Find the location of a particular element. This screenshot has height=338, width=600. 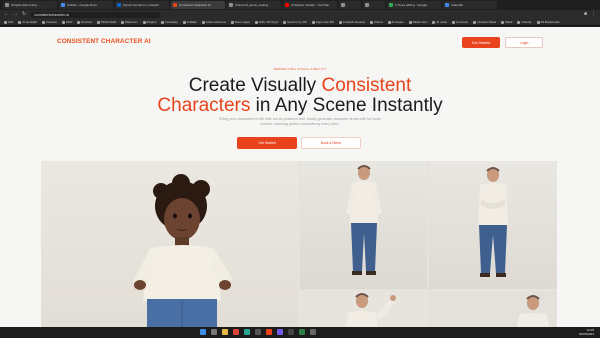

browser-tab: Articles - Google Docs is located at coordinates (86, 5).